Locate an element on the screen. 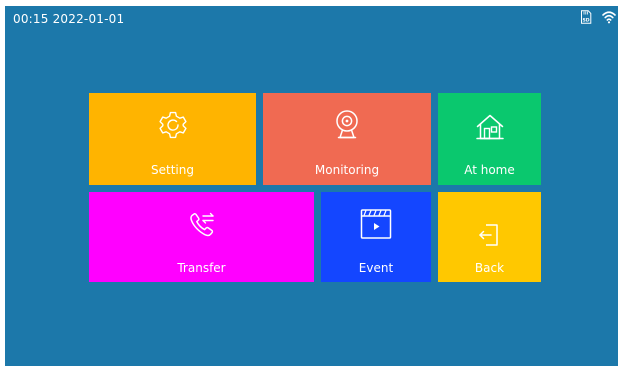  exit-icon is located at coordinates (489, 235).